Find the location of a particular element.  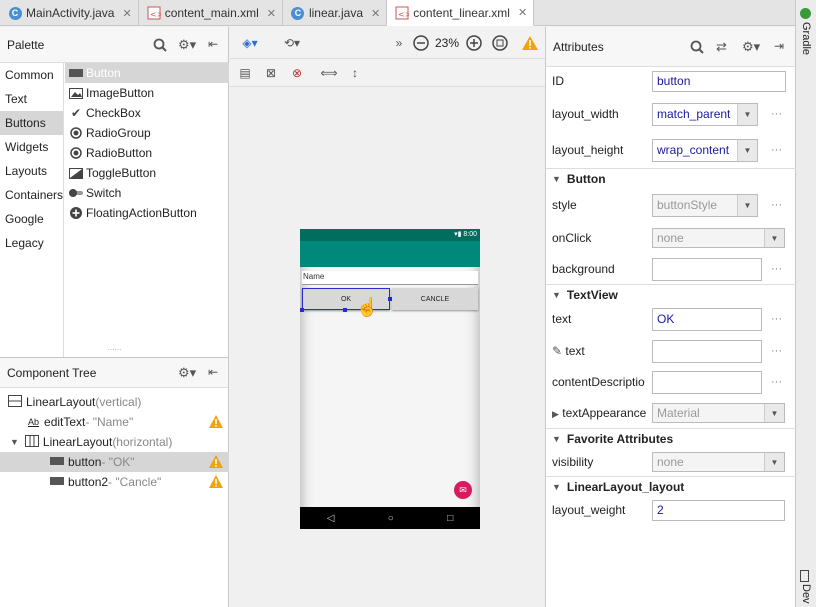

splitter-handle: ⋯⋯ is located at coordinates (114, 351).